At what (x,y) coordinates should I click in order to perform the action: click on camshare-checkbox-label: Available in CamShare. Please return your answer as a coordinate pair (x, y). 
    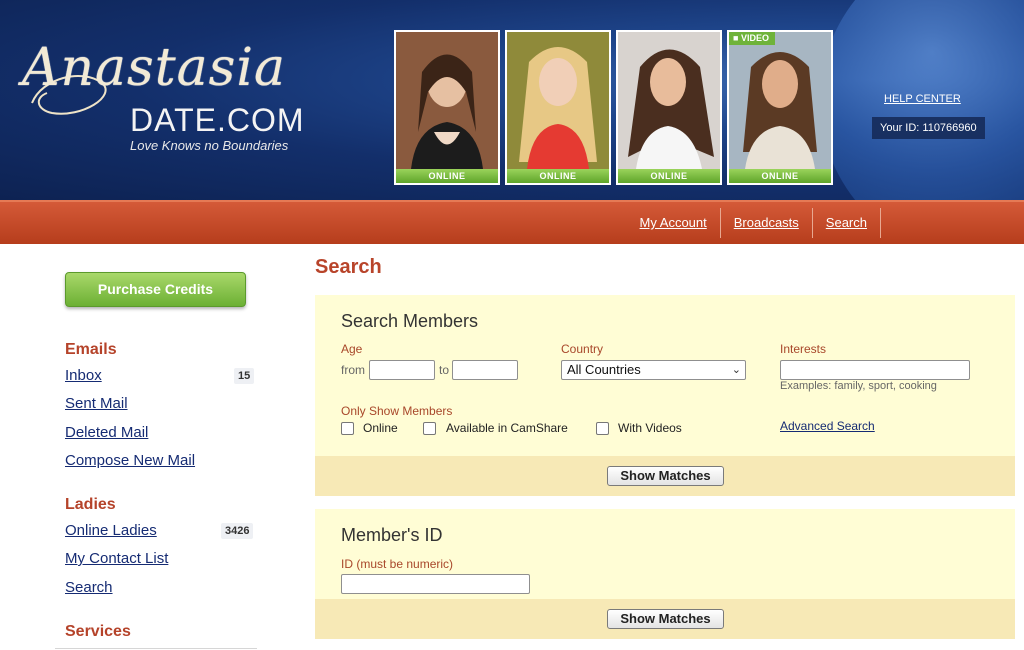
    Looking at the image, I should click on (507, 428).